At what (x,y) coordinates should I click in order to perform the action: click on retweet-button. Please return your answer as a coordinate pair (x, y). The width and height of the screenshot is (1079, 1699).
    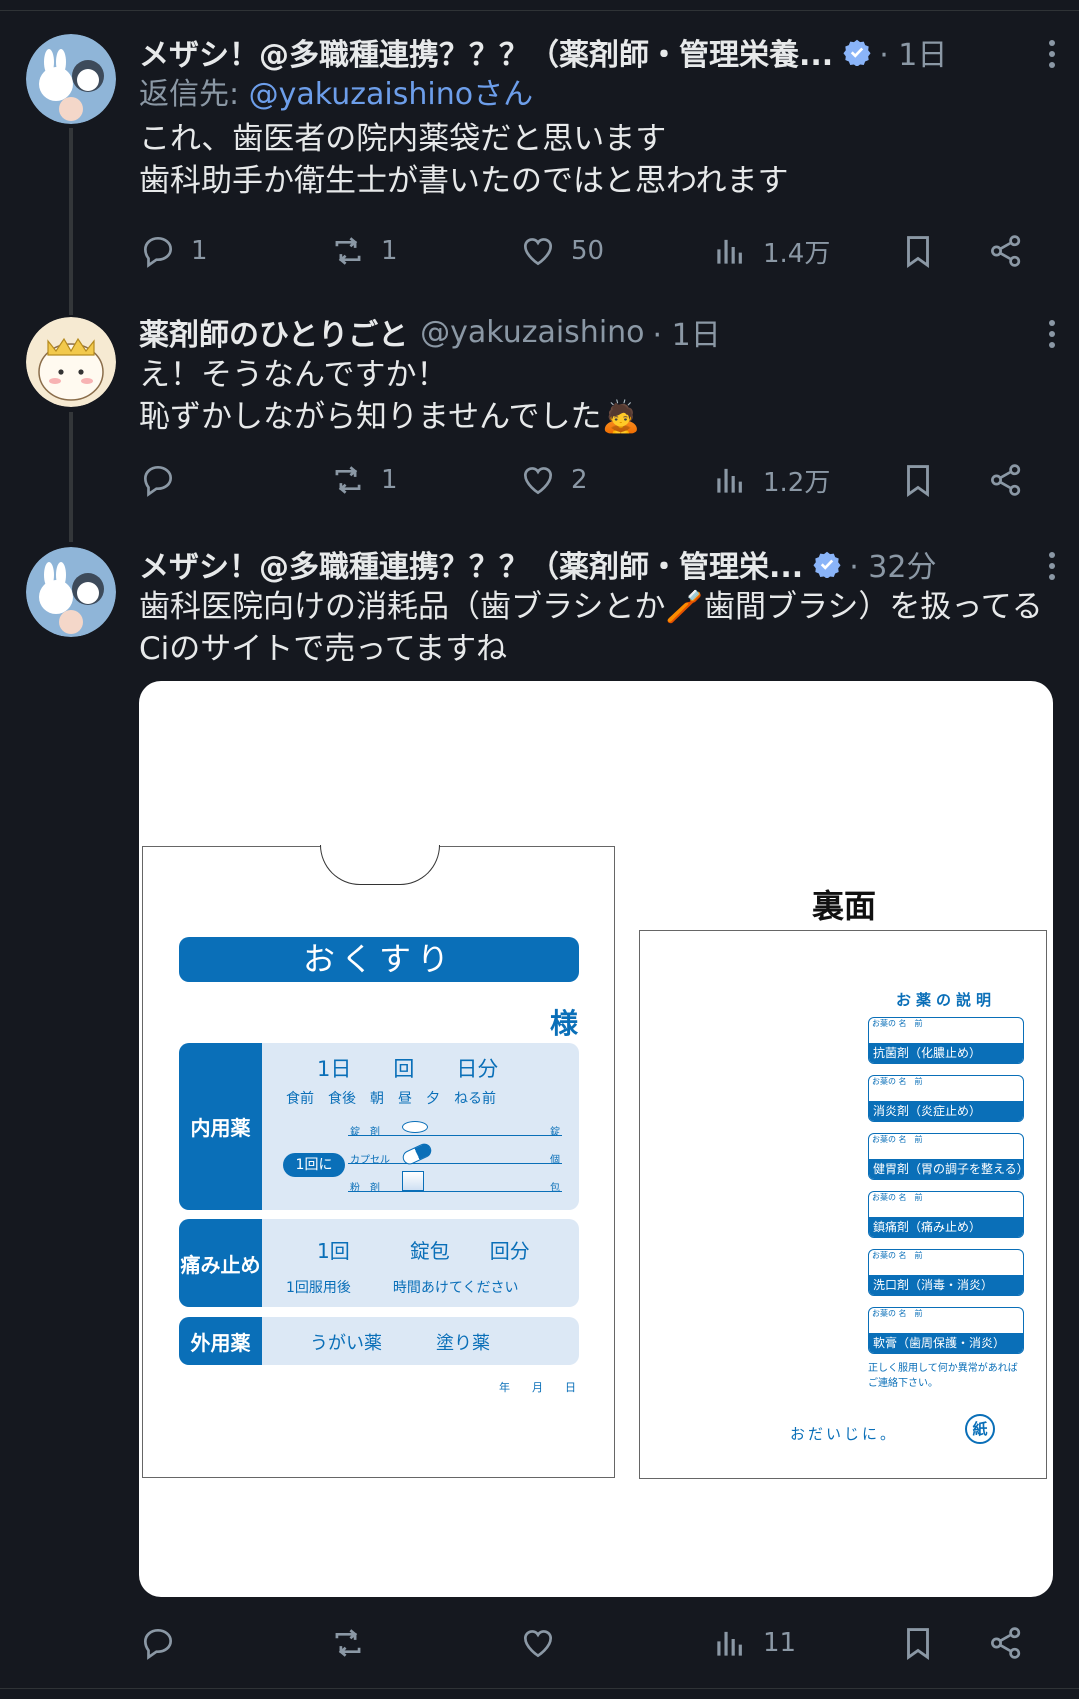
    Looking at the image, I should click on (355, 1643).